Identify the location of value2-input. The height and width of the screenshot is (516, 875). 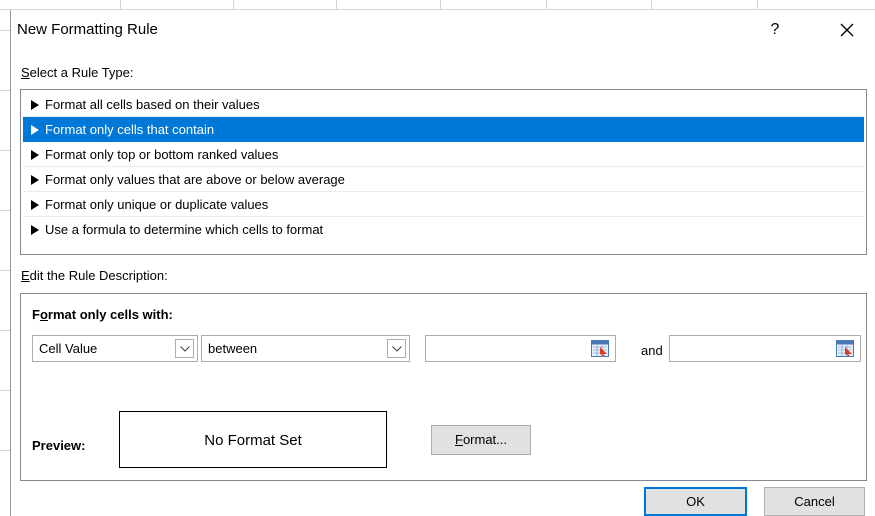
(765, 348).